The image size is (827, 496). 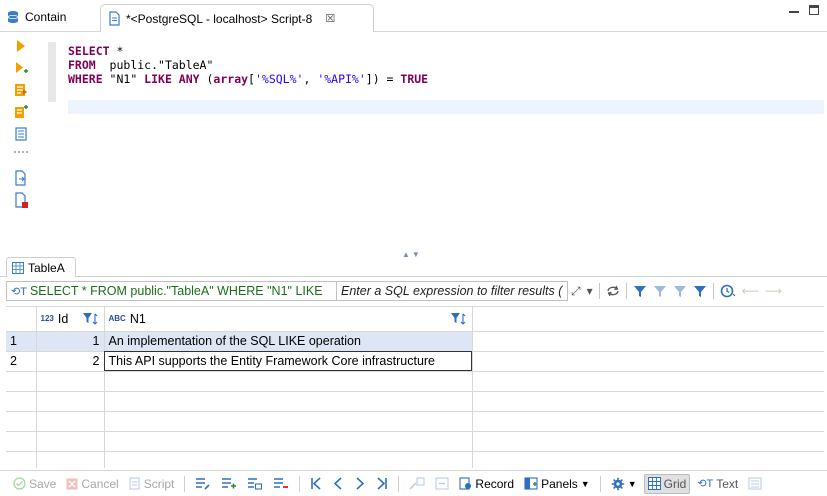 I want to click on cell-id: 1, so click(x=70, y=341).